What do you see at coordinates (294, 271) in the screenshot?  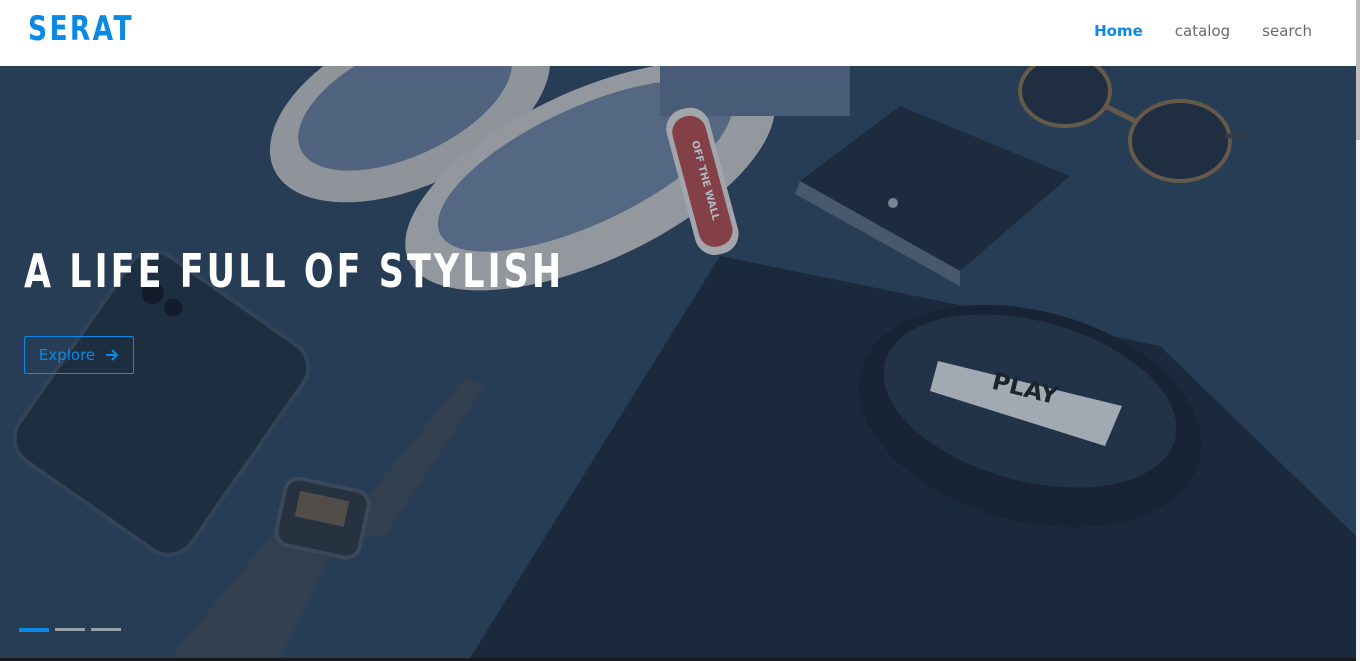 I see `hero-title: A LIFE FULL OF STYLISH` at bounding box center [294, 271].